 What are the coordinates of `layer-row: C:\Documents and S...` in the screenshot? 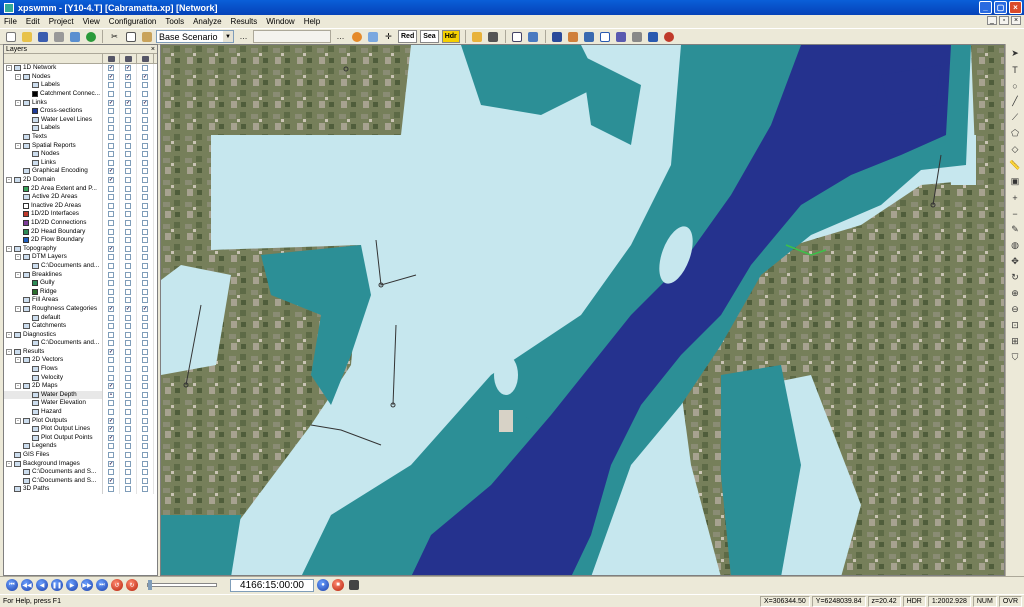 It's located at (80, 472).